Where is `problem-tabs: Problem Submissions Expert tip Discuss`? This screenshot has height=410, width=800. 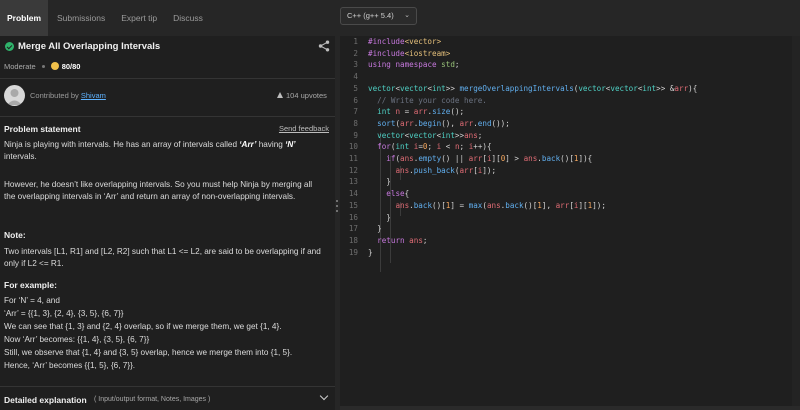 problem-tabs: Problem Submissions Expert tip Discuss is located at coordinates (105, 18).